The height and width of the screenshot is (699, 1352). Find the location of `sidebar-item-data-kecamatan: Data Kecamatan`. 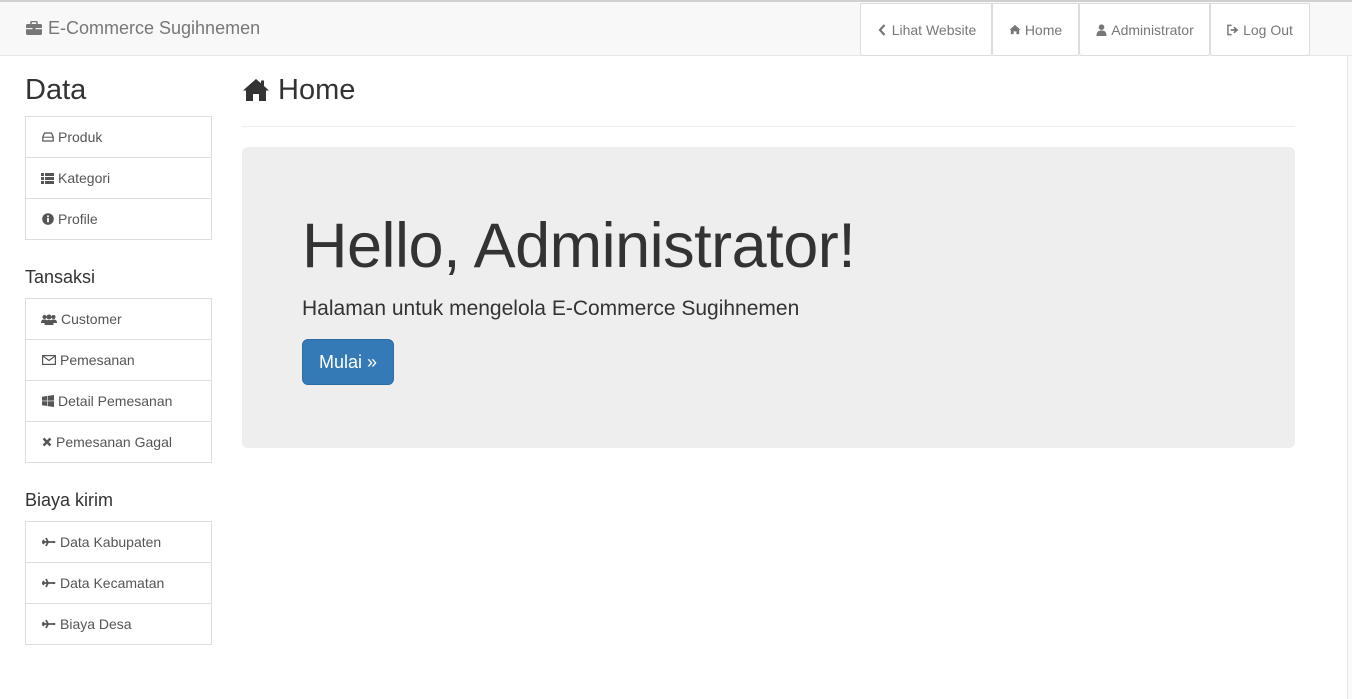

sidebar-item-data-kecamatan: Data Kecamatan is located at coordinates (118, 583).